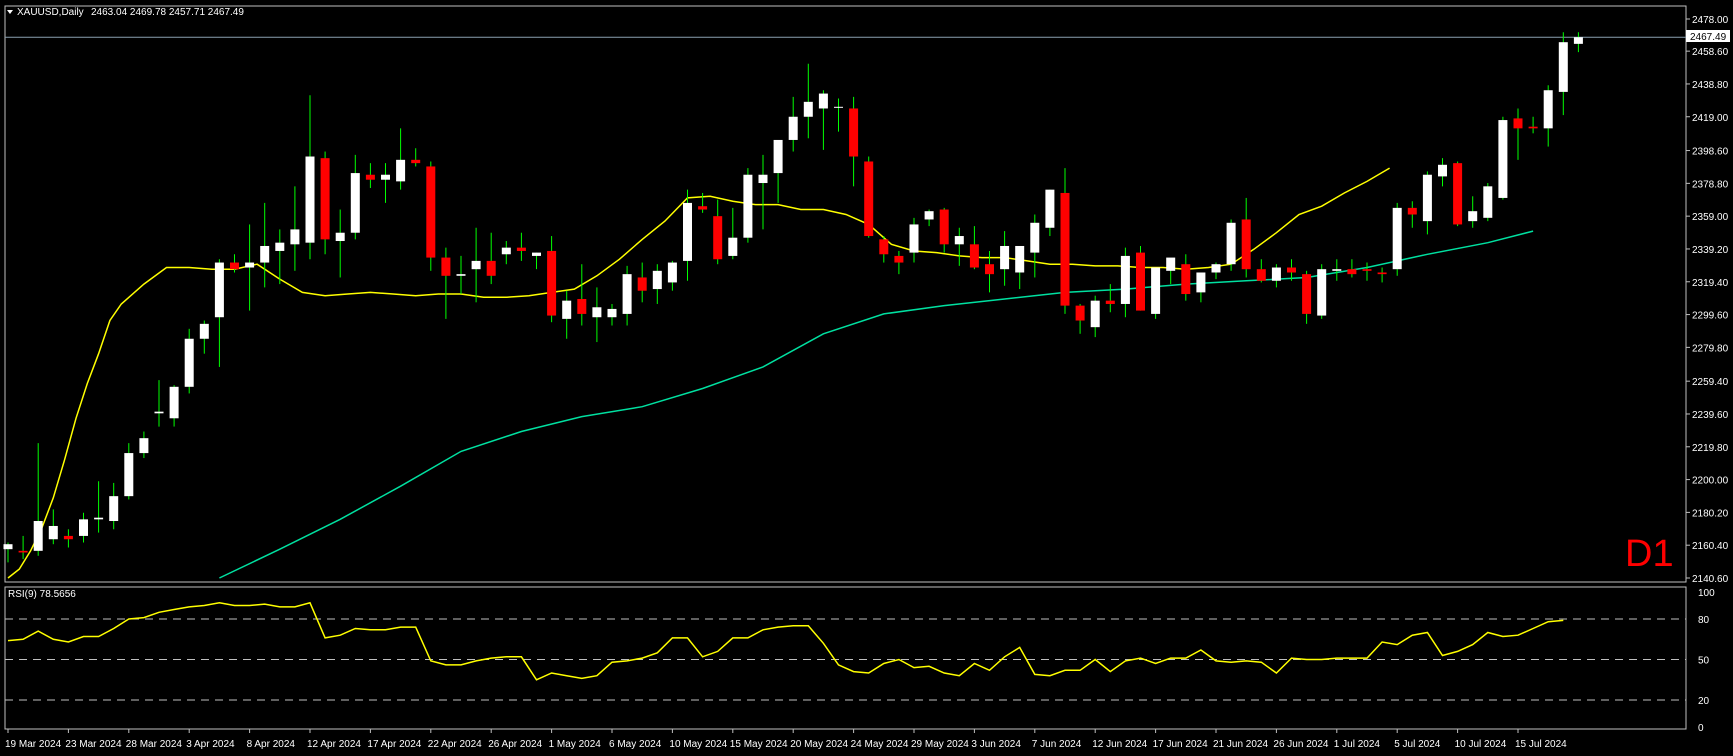 The width and height of the screenshot is (1733, 756). Describe the element at coordinates (33, 744) in the screenshot. I see `time-tick-label: 19 Mar 2024` at that location.